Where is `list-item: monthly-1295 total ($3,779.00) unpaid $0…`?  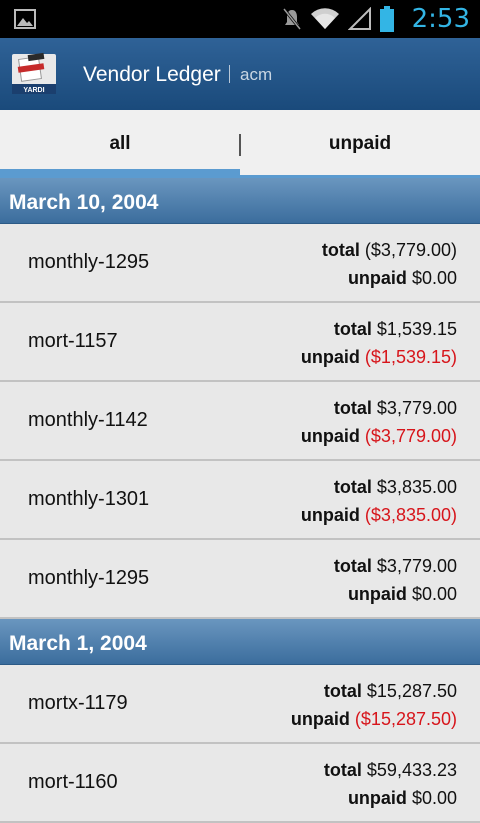
list-item: monthly-1295 total ($3,779.00) unpaid $0… is located at coordinates (240, 263).